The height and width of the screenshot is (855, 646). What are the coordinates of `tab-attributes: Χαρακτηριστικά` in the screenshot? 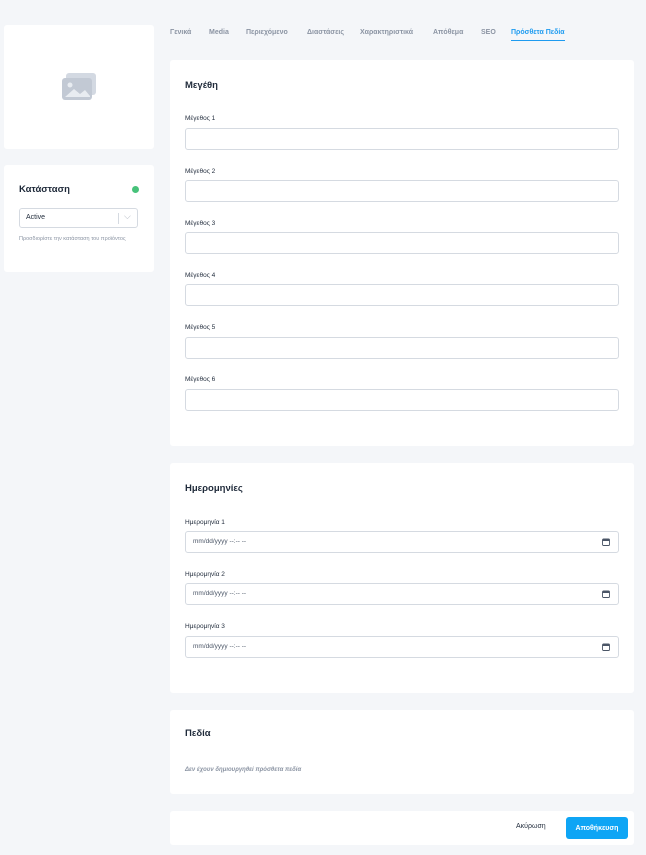 It's located at (386, 32).